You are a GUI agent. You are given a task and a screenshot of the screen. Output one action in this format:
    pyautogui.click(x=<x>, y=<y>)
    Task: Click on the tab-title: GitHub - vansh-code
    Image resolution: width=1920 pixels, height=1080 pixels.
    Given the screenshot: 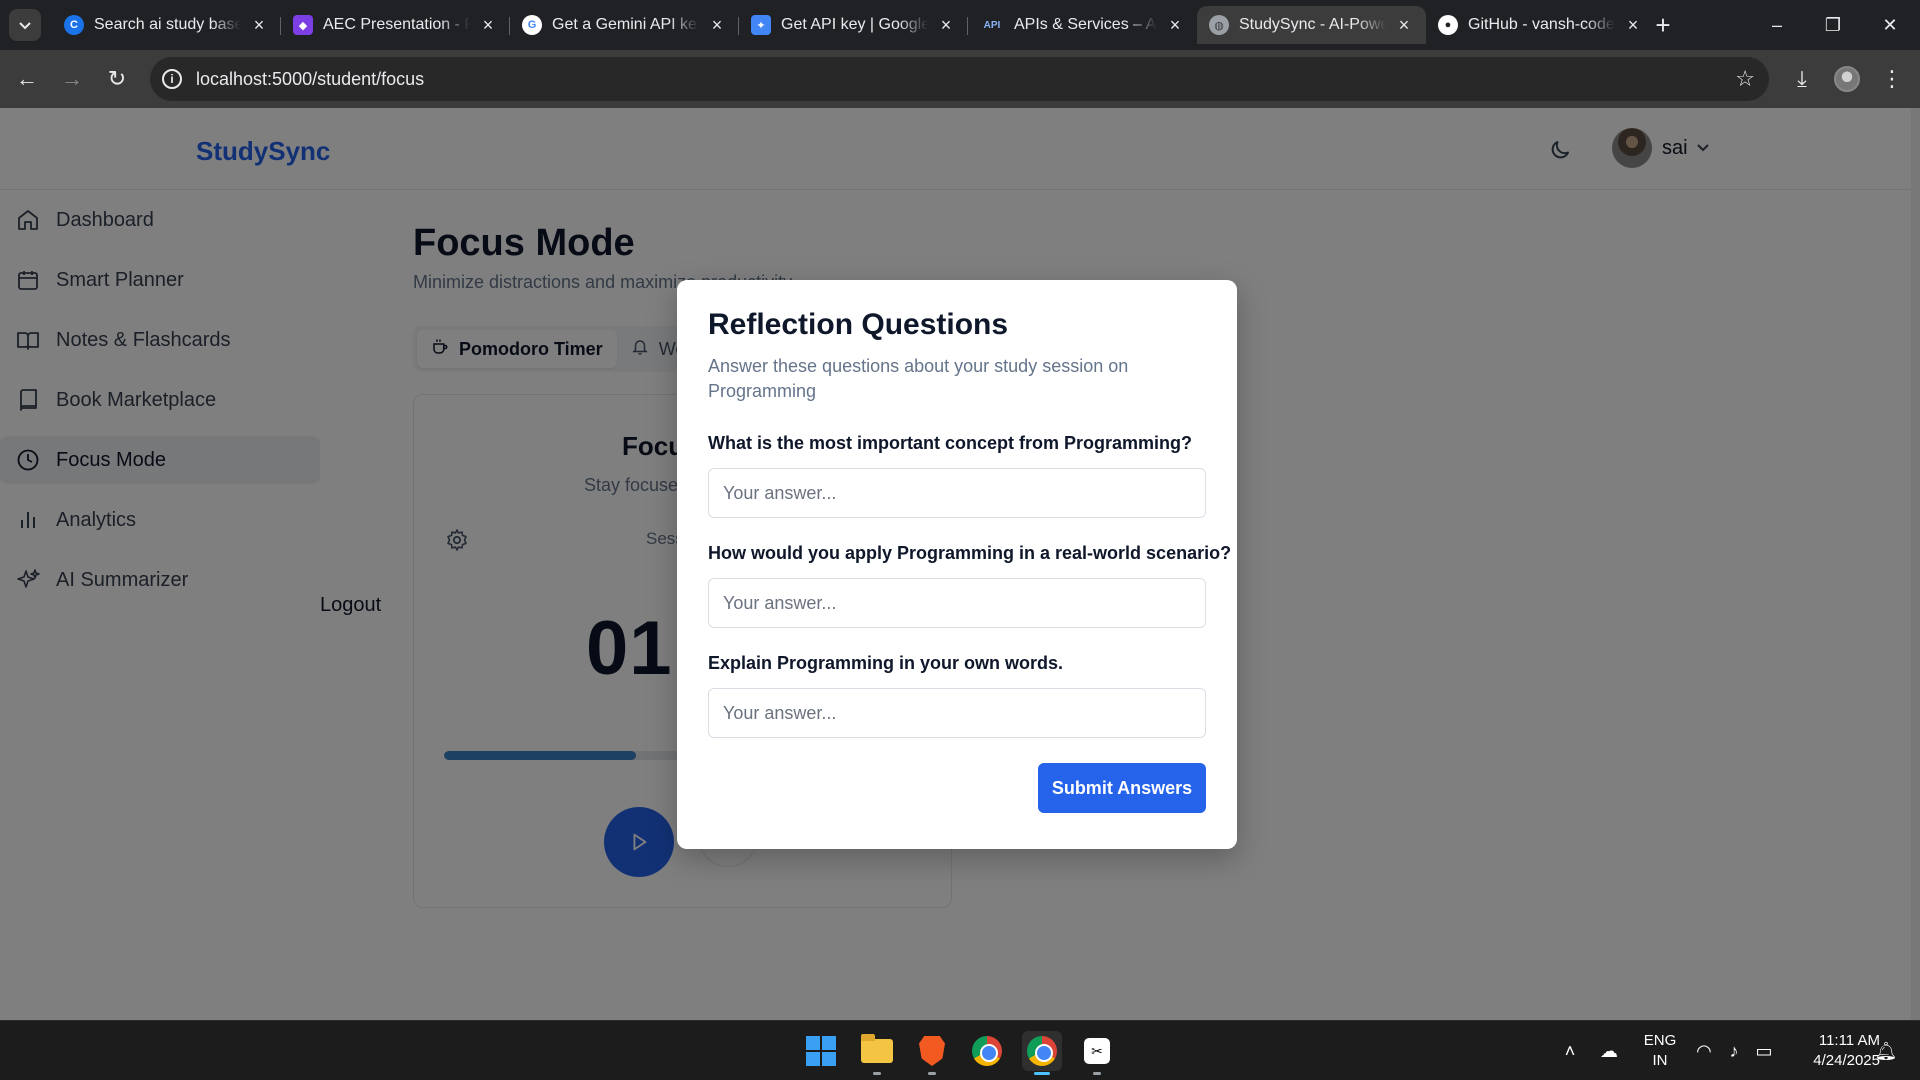 What is the action you would take?
    pyautogui.click(x=1541, y=24)
    